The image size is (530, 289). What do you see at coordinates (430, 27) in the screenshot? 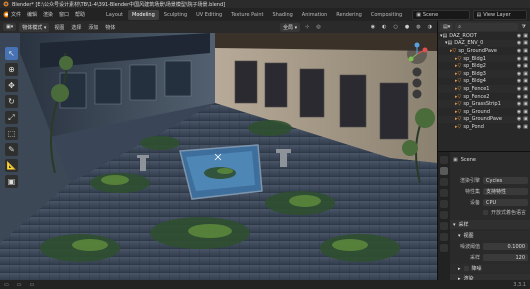
I see `shading-rendered-icon: ◑` at bounding box center [430, 27].